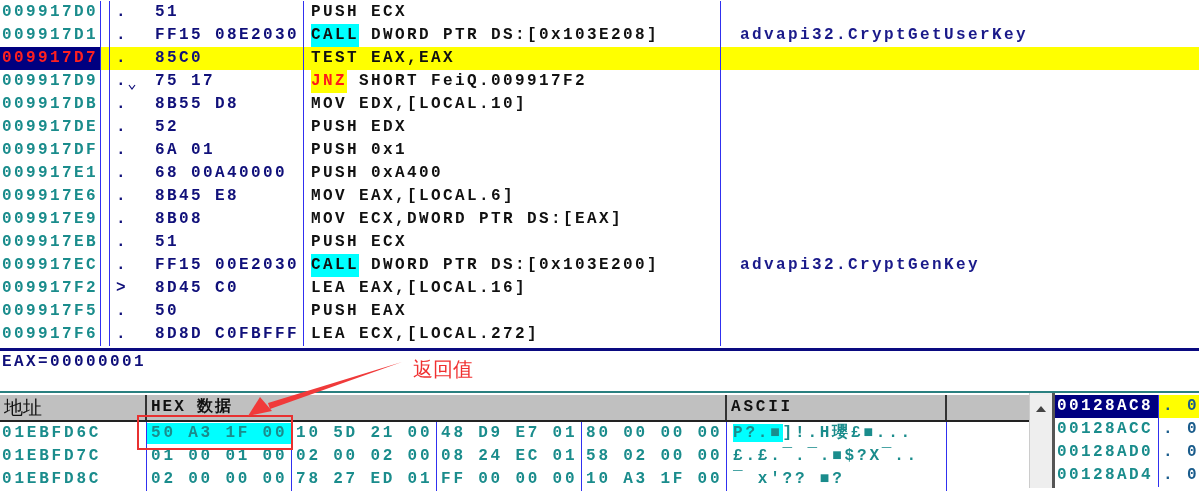 This screenshot has height=493, width=1199. What do you see at coordinates (229, 127) in the screenshot?
I see `hex-cell: 52` at bounding box center [229, 127].